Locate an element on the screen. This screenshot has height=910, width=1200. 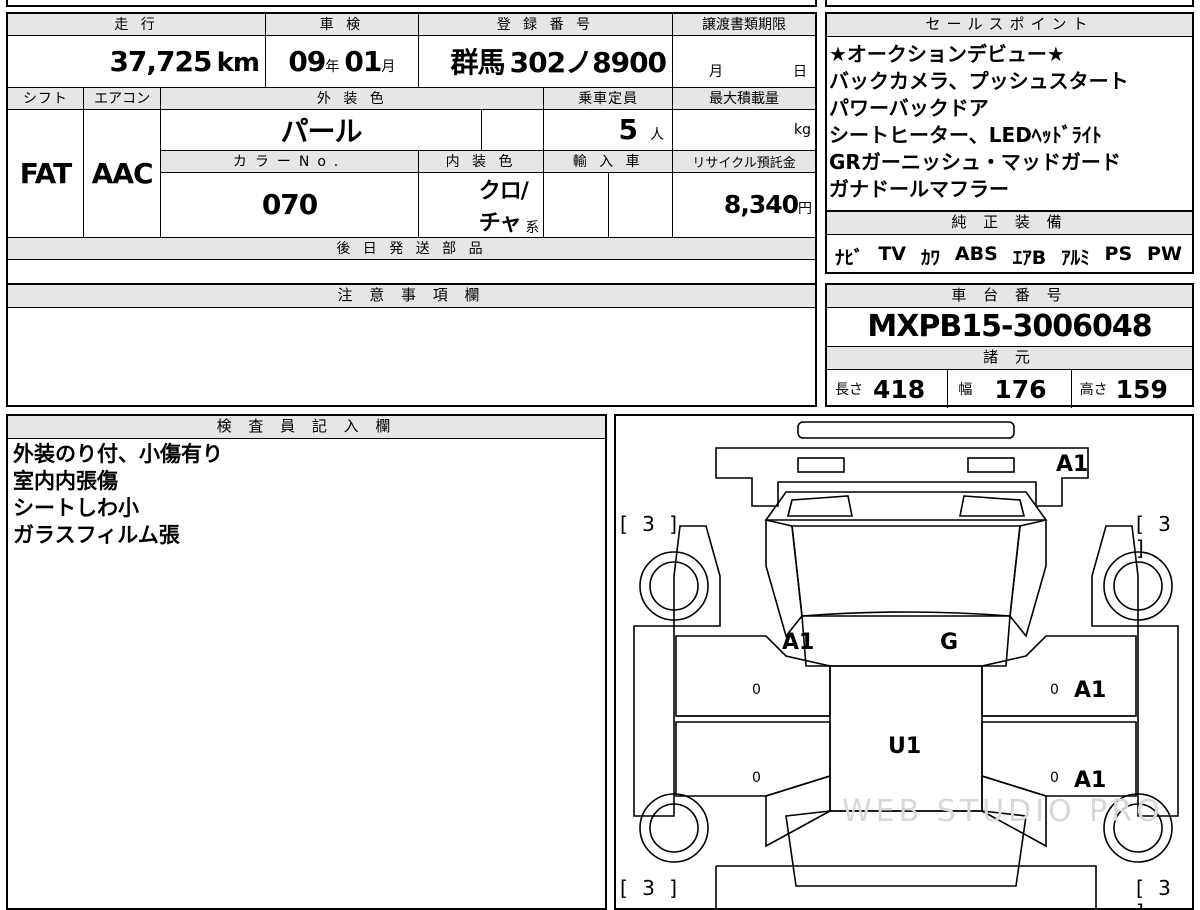
capacity-cell: 5 人 is located at coordinates (608, 129).